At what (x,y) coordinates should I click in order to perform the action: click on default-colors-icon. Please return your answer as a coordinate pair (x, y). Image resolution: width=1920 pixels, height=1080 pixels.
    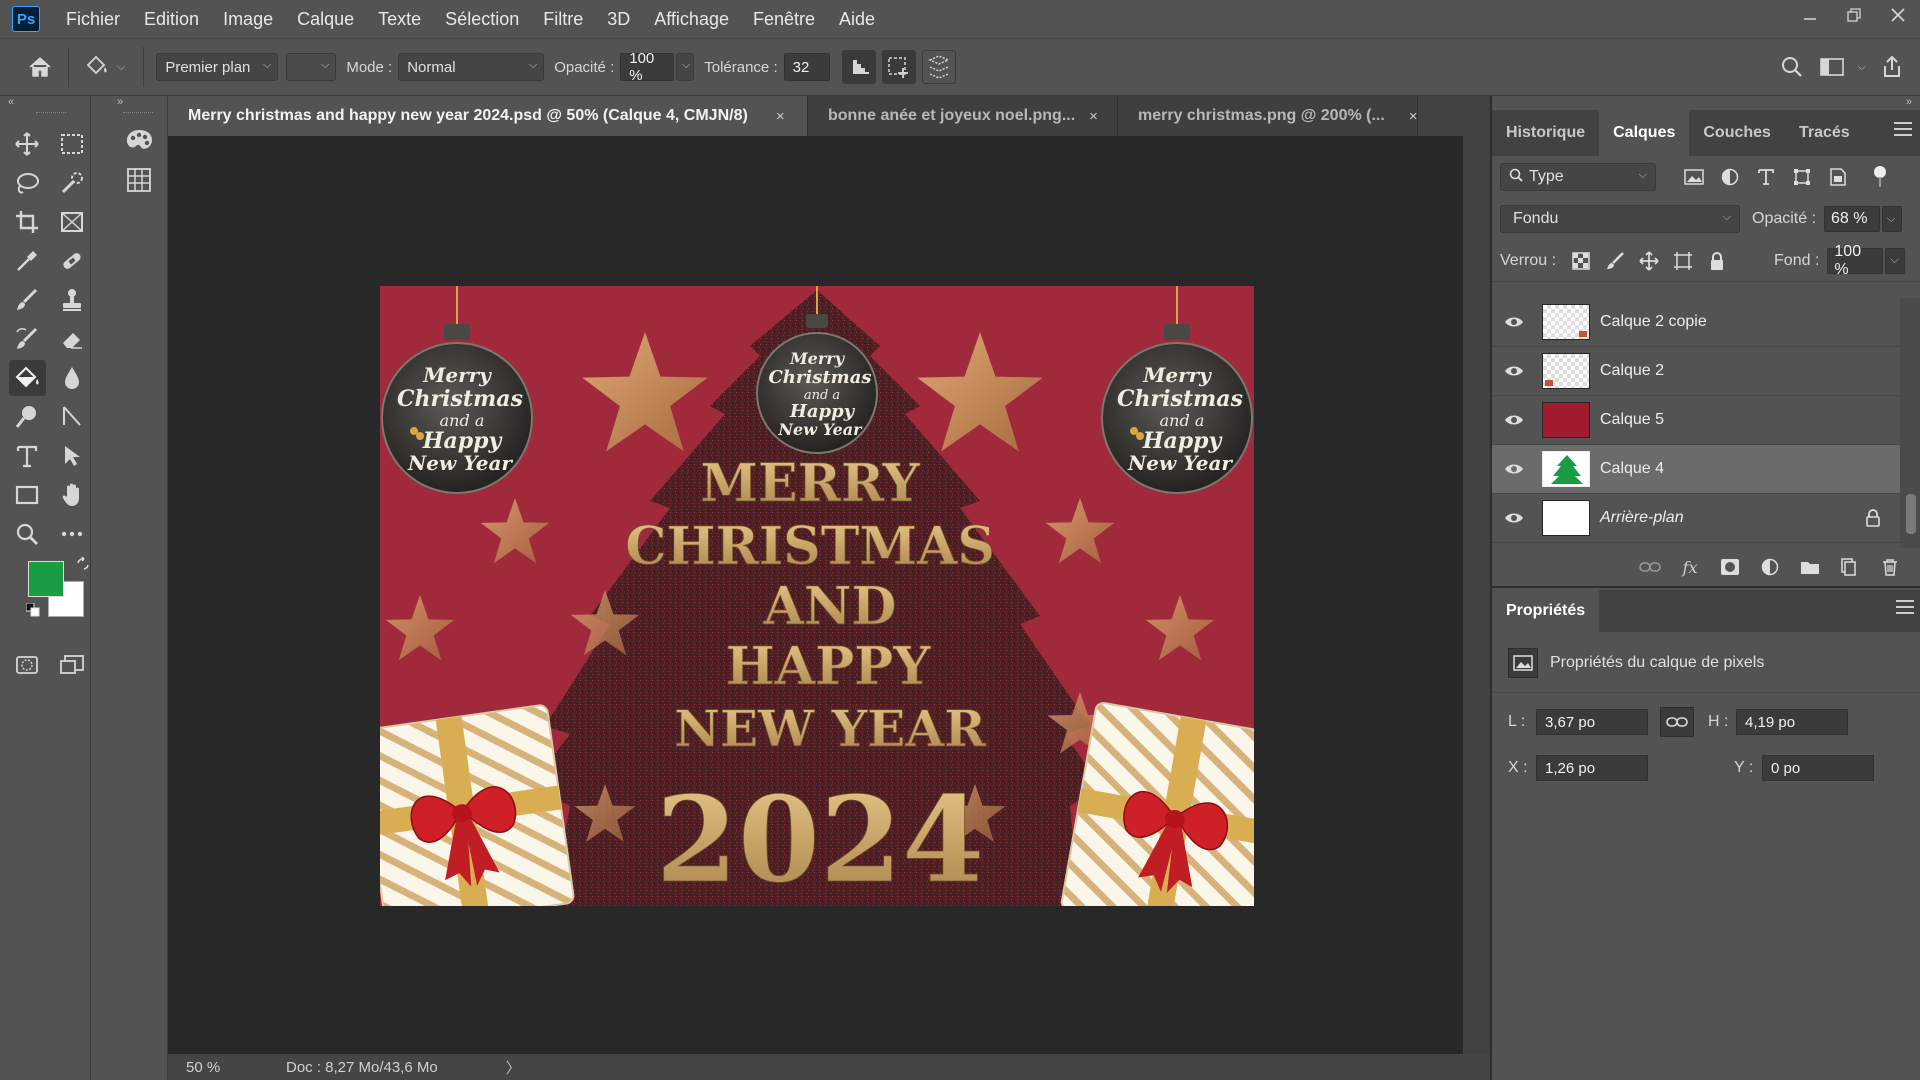
    Looking at the image, I should click on (32, 609).